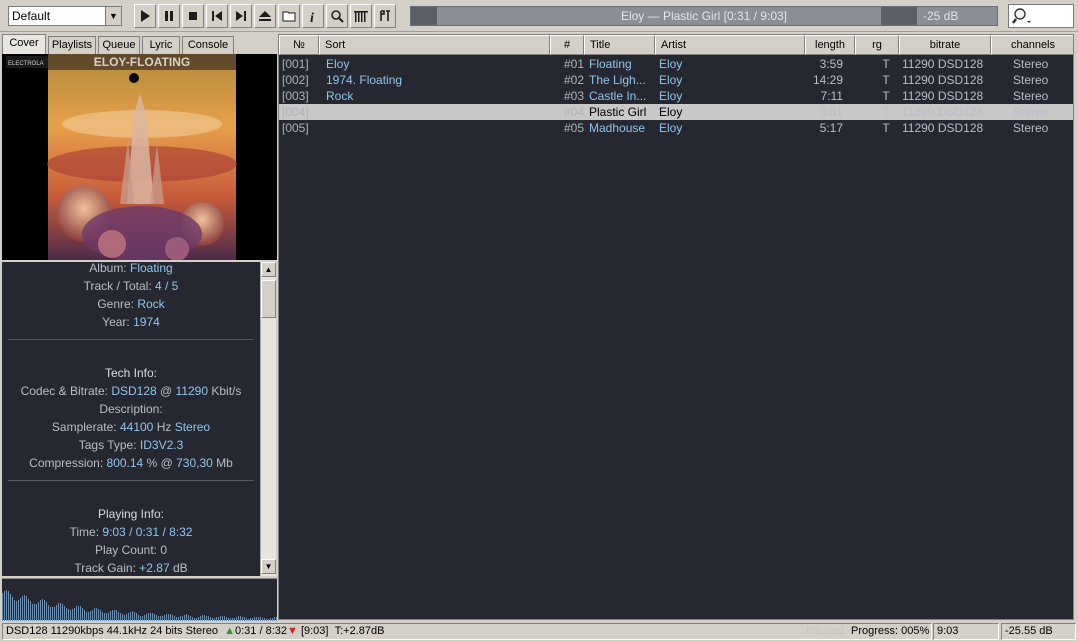 The image size is (1078, 642). Describe the element at coordinates (131, 514) in the screenshot. I see `play-head-text: Playing Info:` at that location.